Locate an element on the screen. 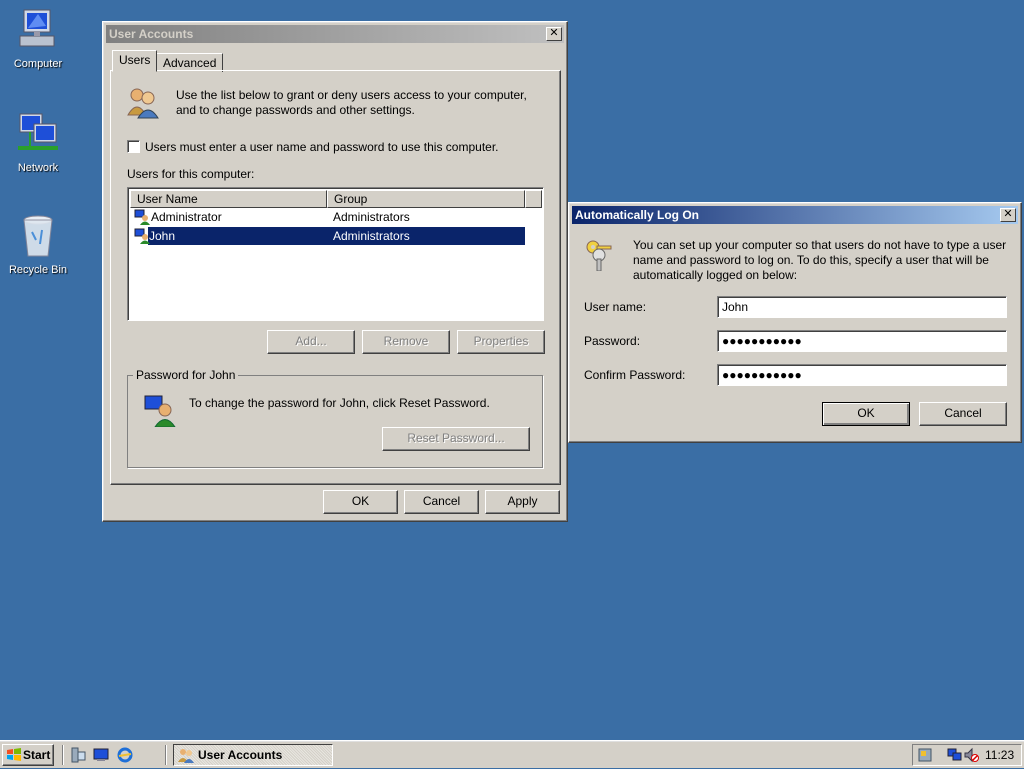 Image resolution: width=1024 pixels, height=769 pixels. properties-button: Properties is located at coordinates (501, 342).